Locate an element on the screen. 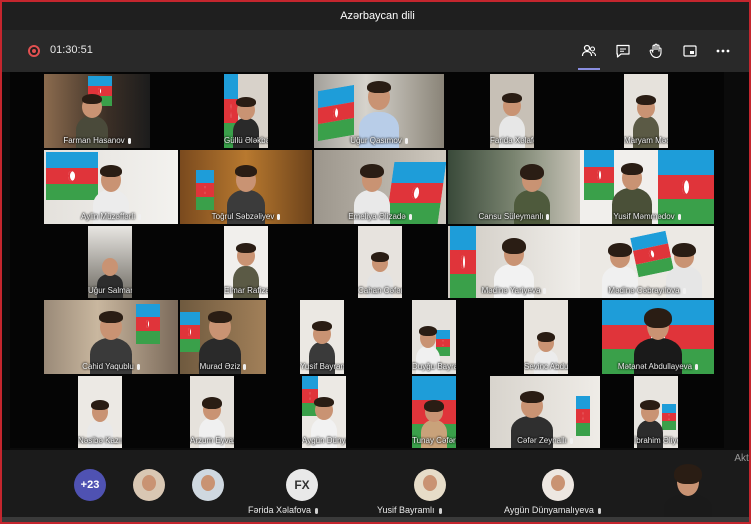 Image resolution: width=751 pixels, height=524 pixels. recording-icon is located at coordinates (34, 51).